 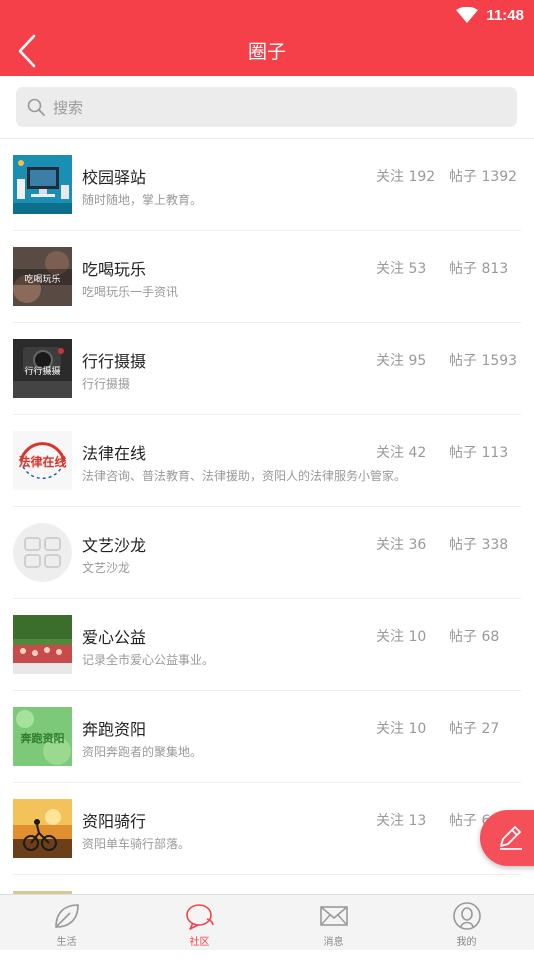 I want to click on follow-count: 关注 53, so click(x=401, y=269).